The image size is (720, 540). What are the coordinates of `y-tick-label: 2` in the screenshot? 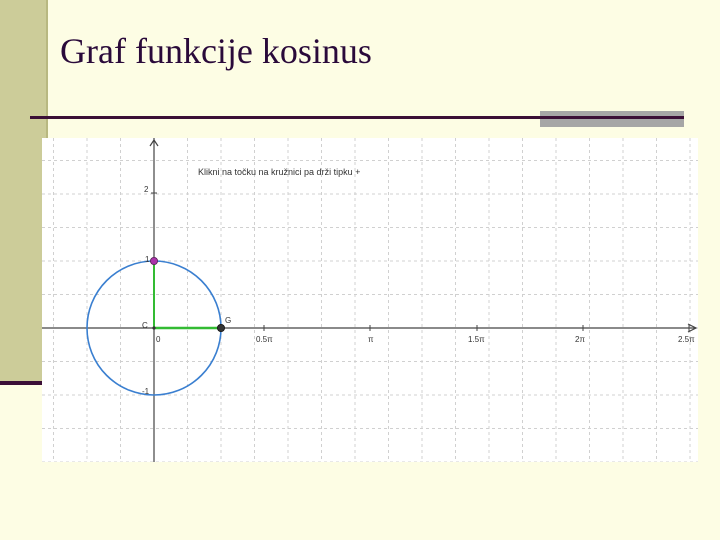 It's located at (146, 189).